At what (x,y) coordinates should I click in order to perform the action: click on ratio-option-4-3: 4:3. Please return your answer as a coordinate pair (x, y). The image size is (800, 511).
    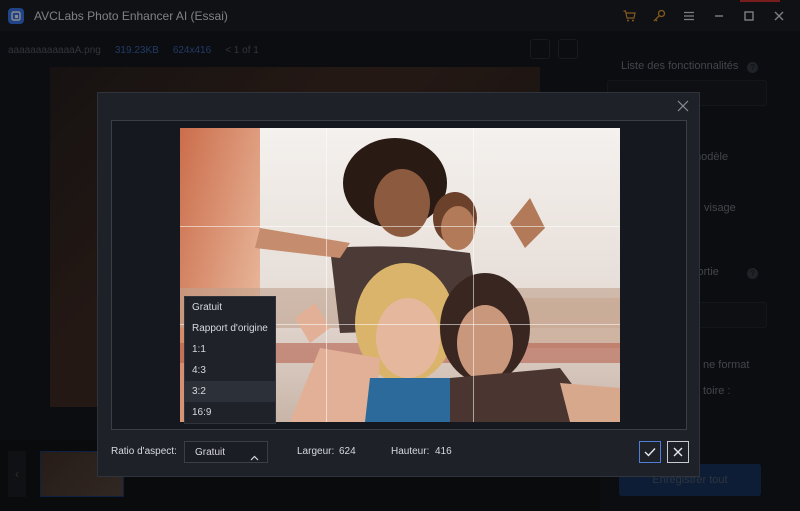
    Looking at the image, I should click on (230, 370).